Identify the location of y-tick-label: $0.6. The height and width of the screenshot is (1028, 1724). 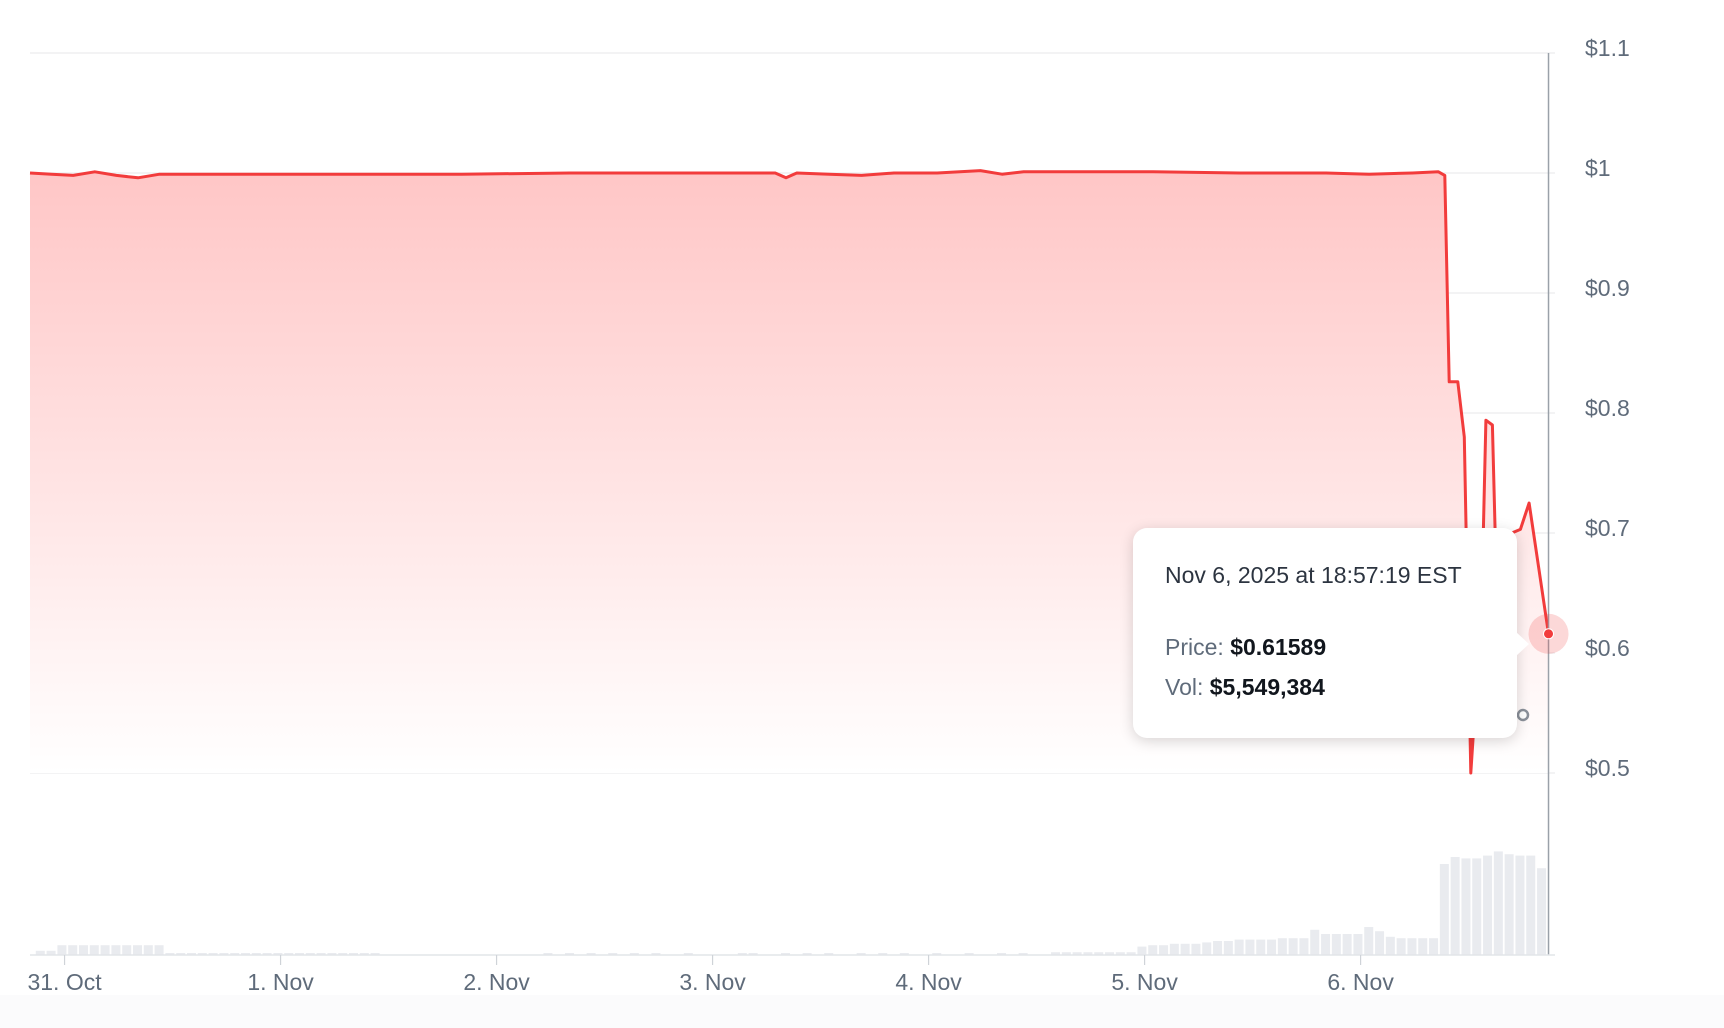
(1607, 648).